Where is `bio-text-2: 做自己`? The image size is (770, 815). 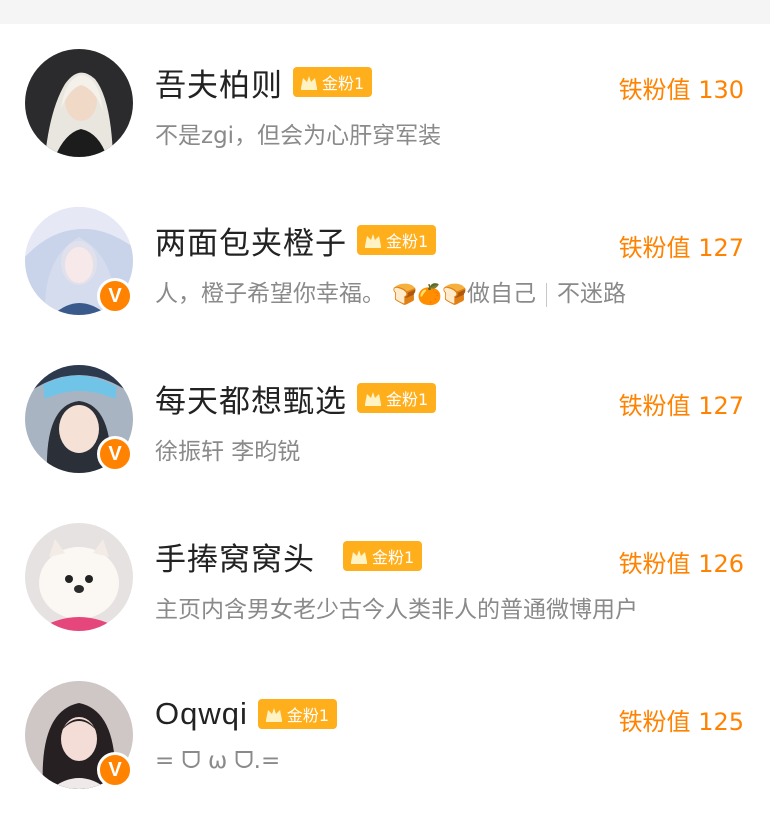
bio-text-2: 做自己 is located at coordinates (502, 294).